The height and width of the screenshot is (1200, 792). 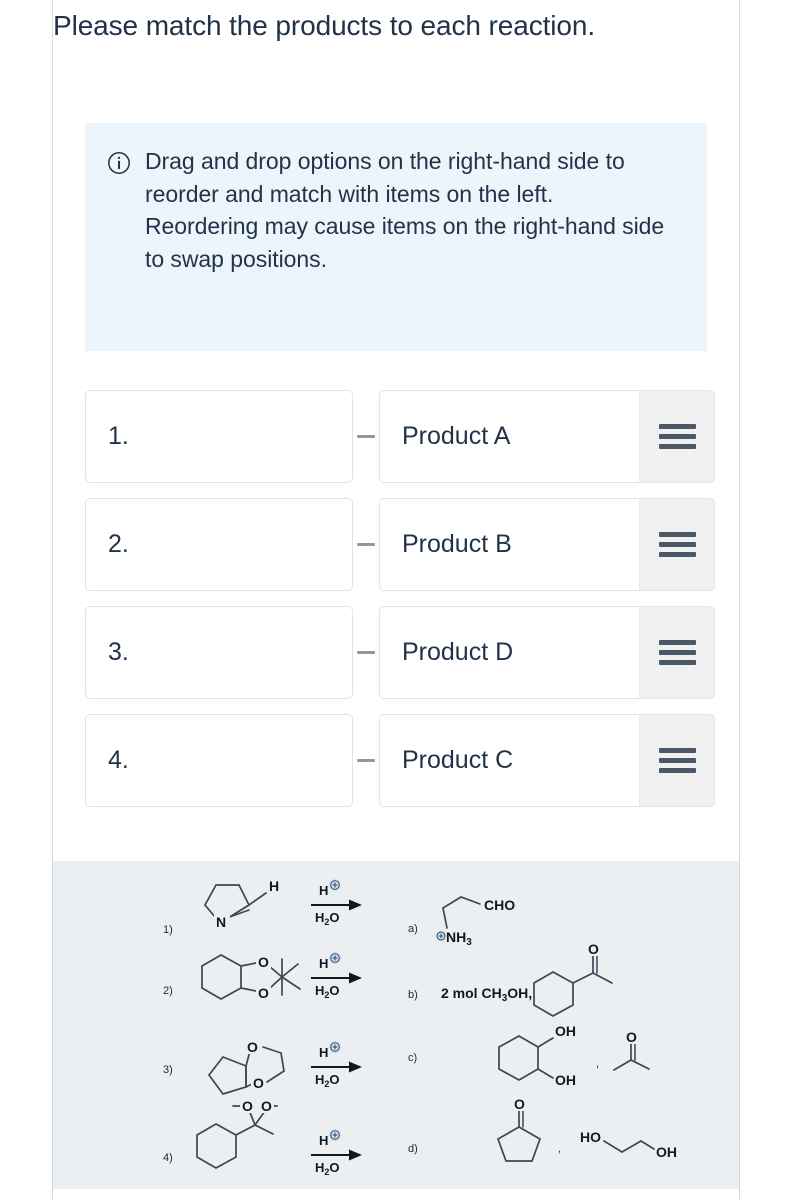 I want to click on drop-target-1: 1., so click(x=219, y=436).